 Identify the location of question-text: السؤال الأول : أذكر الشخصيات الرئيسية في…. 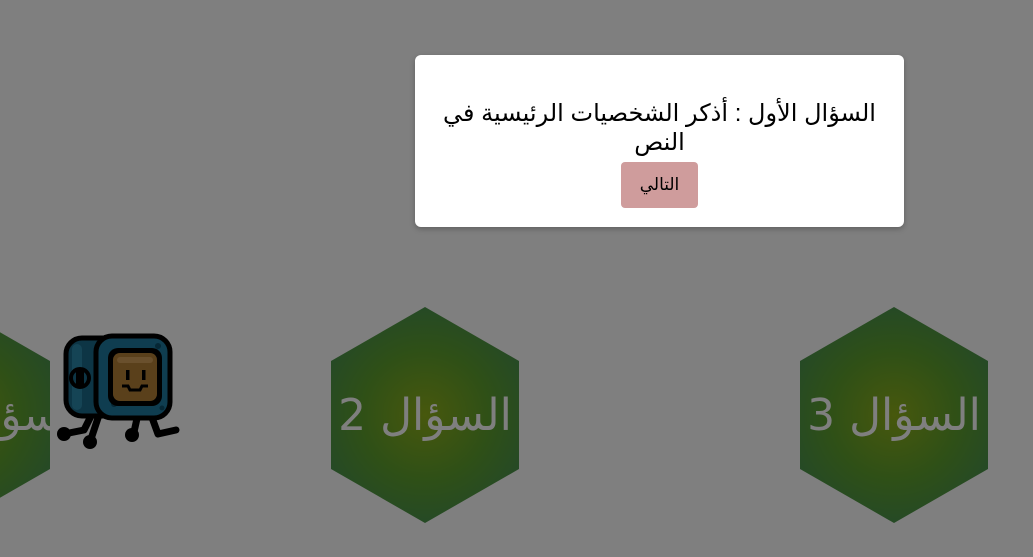
(659, 128).